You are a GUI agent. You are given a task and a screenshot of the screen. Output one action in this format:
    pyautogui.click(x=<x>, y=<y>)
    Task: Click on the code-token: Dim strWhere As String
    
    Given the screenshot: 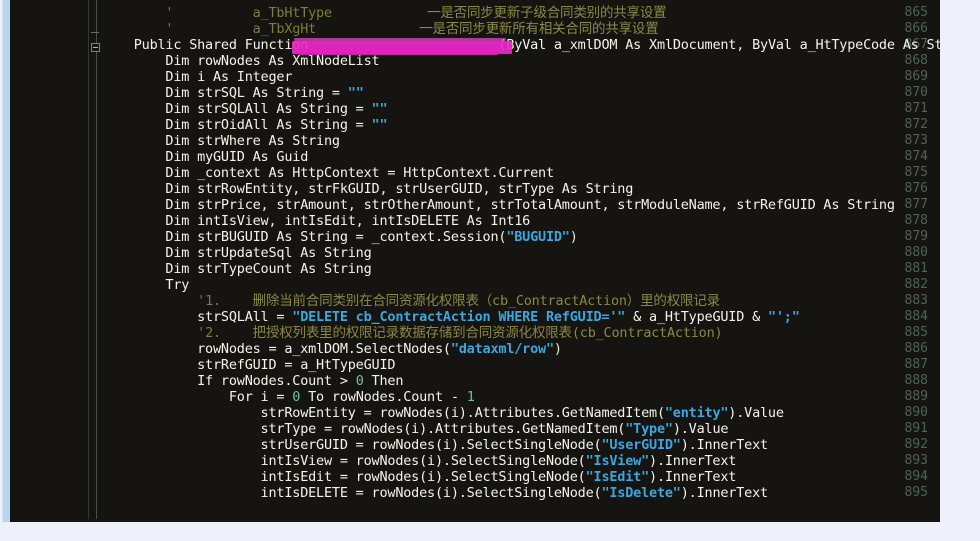 What is the action you would take?
    pyautogui.click(x=221, y=141)
    